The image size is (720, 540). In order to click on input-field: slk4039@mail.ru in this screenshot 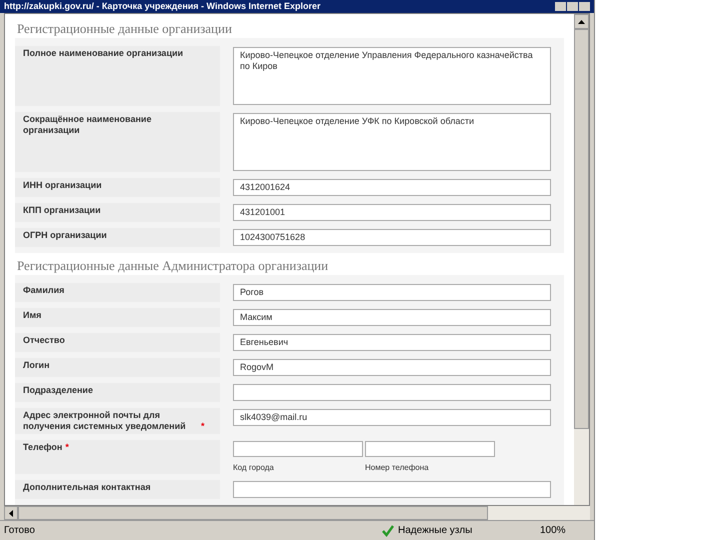, I will do `click(392, 417)`.